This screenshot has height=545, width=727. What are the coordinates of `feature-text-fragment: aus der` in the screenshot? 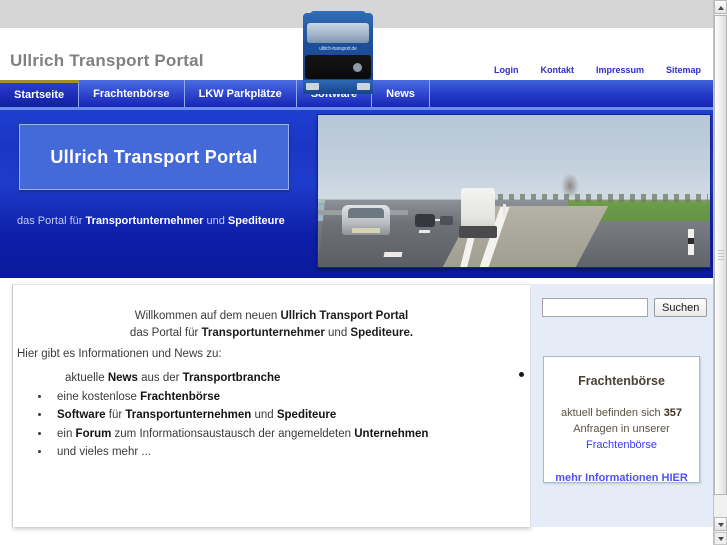 It's located at (160, 378).